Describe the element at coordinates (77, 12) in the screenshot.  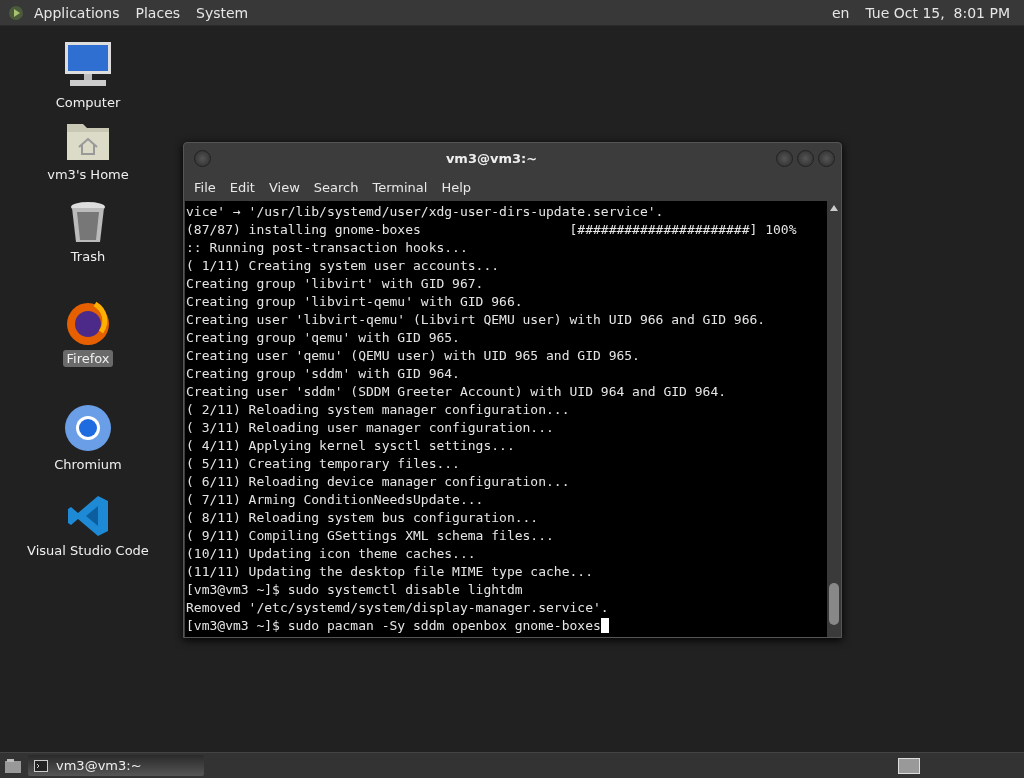
I see `panel-menu: Applications` at that location.